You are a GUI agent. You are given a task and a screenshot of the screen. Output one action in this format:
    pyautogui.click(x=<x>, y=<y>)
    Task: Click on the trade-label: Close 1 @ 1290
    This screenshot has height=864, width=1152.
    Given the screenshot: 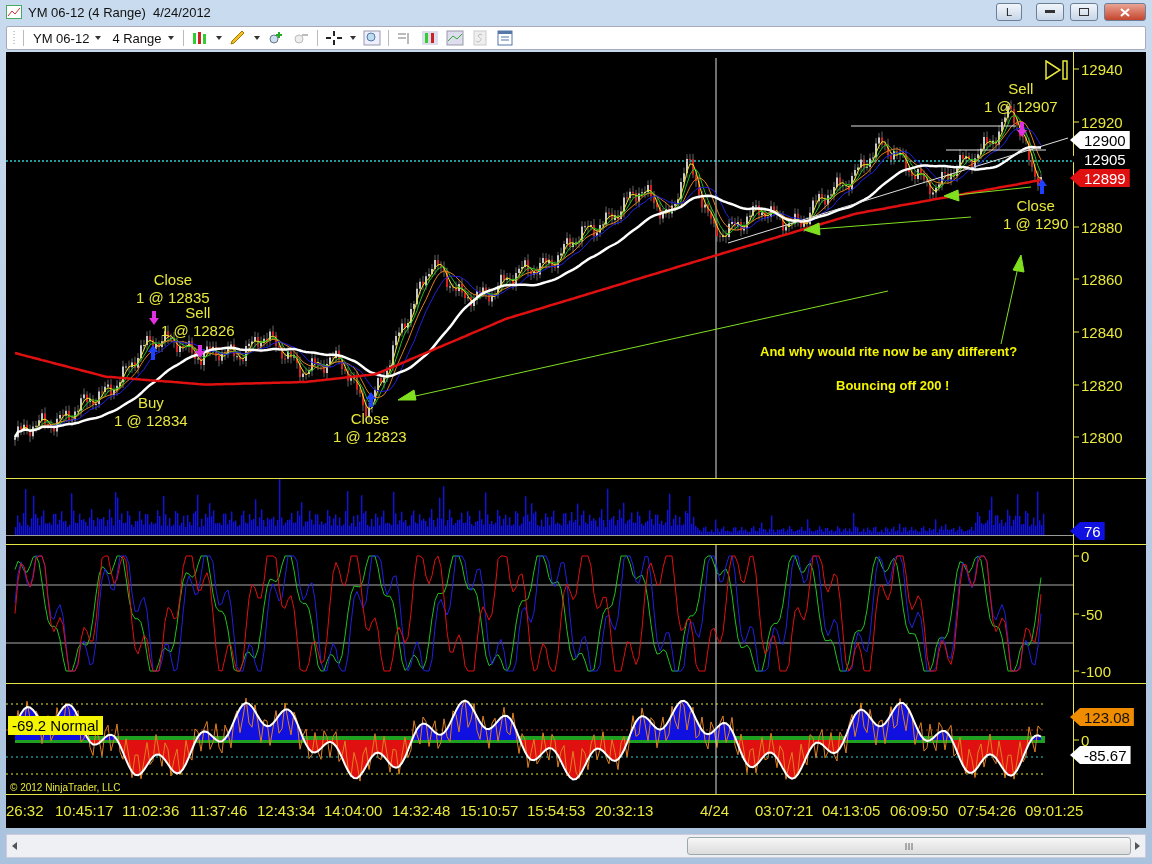 What is the action you would take?
    pyautogui.click(x=1036, y=215)
    